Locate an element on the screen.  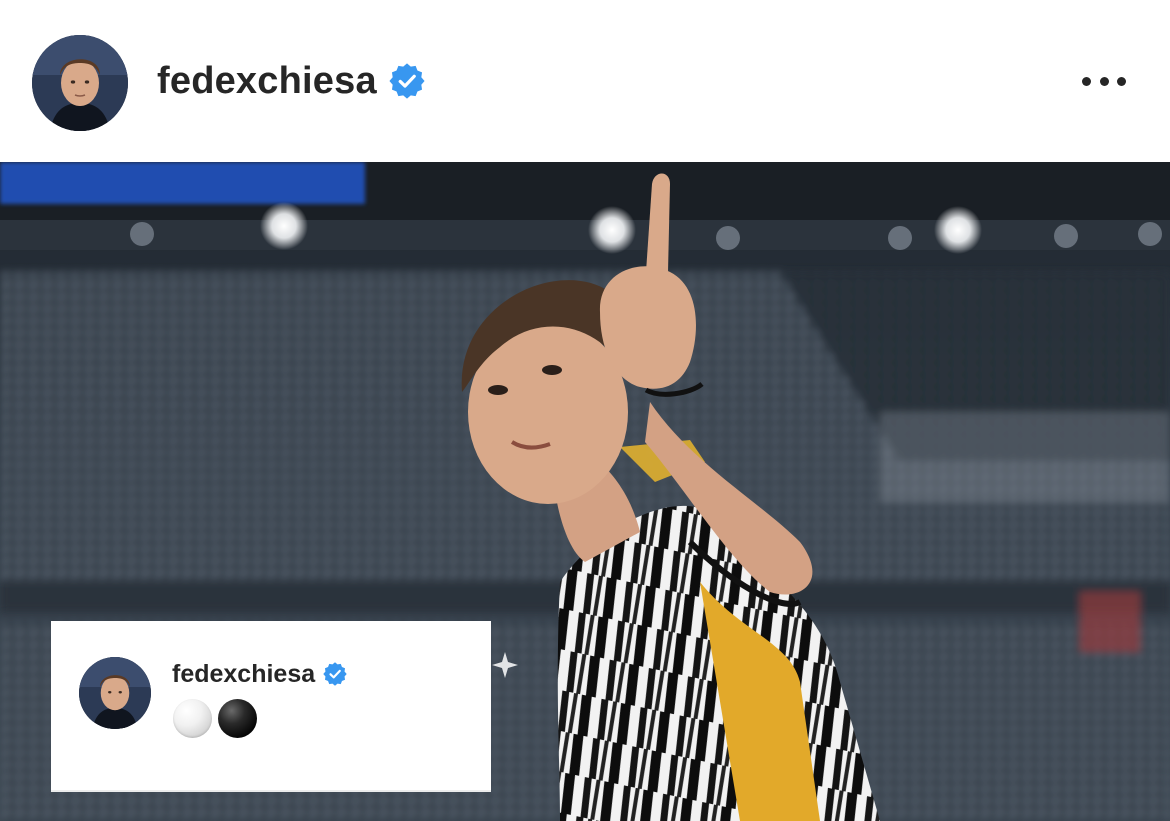
more-options-button is located at coordinates (1104, 81).